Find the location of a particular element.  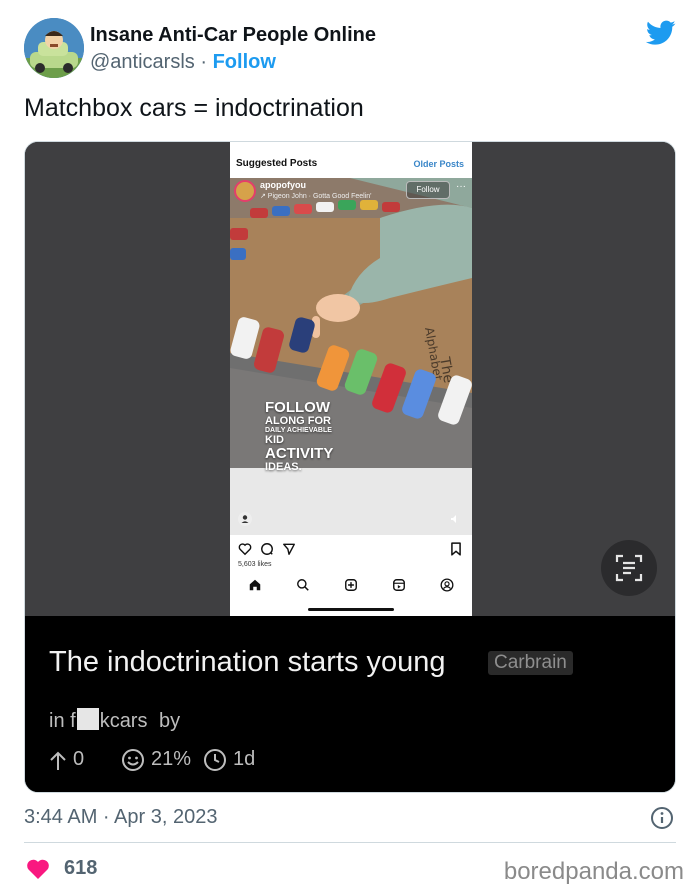

bookmark-icon is located at coordinates (456, 549).